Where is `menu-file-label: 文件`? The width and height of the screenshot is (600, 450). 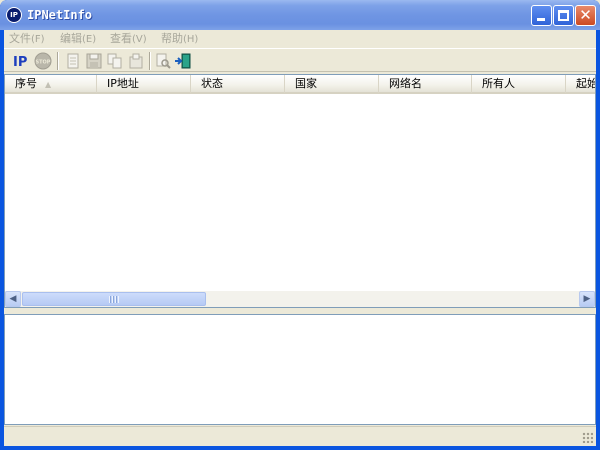 menu-file-label: 文件 is located at coordinates (20, 38).